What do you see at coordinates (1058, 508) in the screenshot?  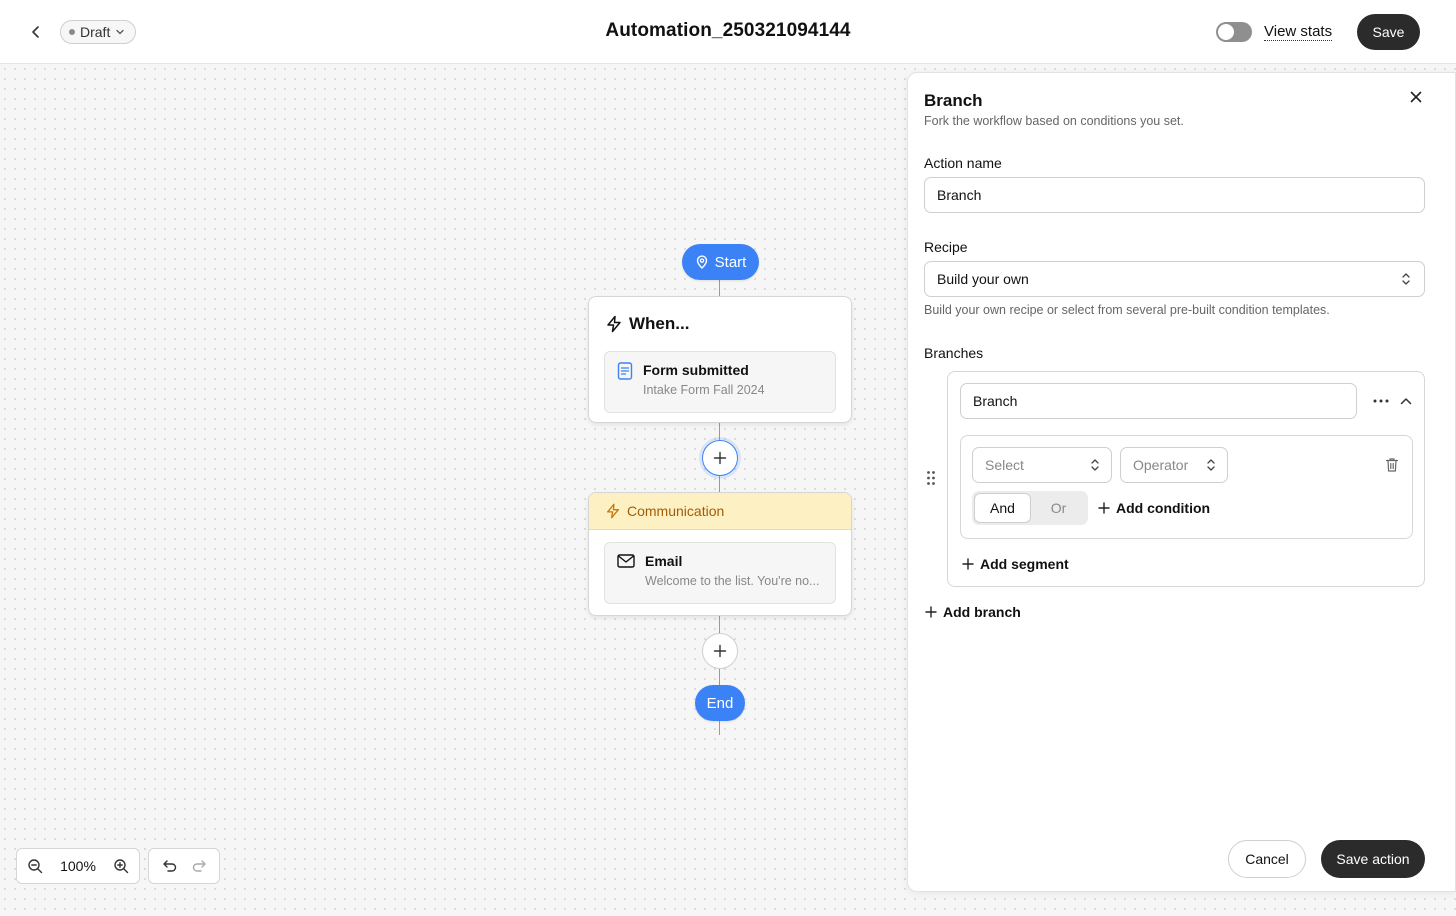 I see `logic-or-option: Or` at bounding box center [1058, 508].